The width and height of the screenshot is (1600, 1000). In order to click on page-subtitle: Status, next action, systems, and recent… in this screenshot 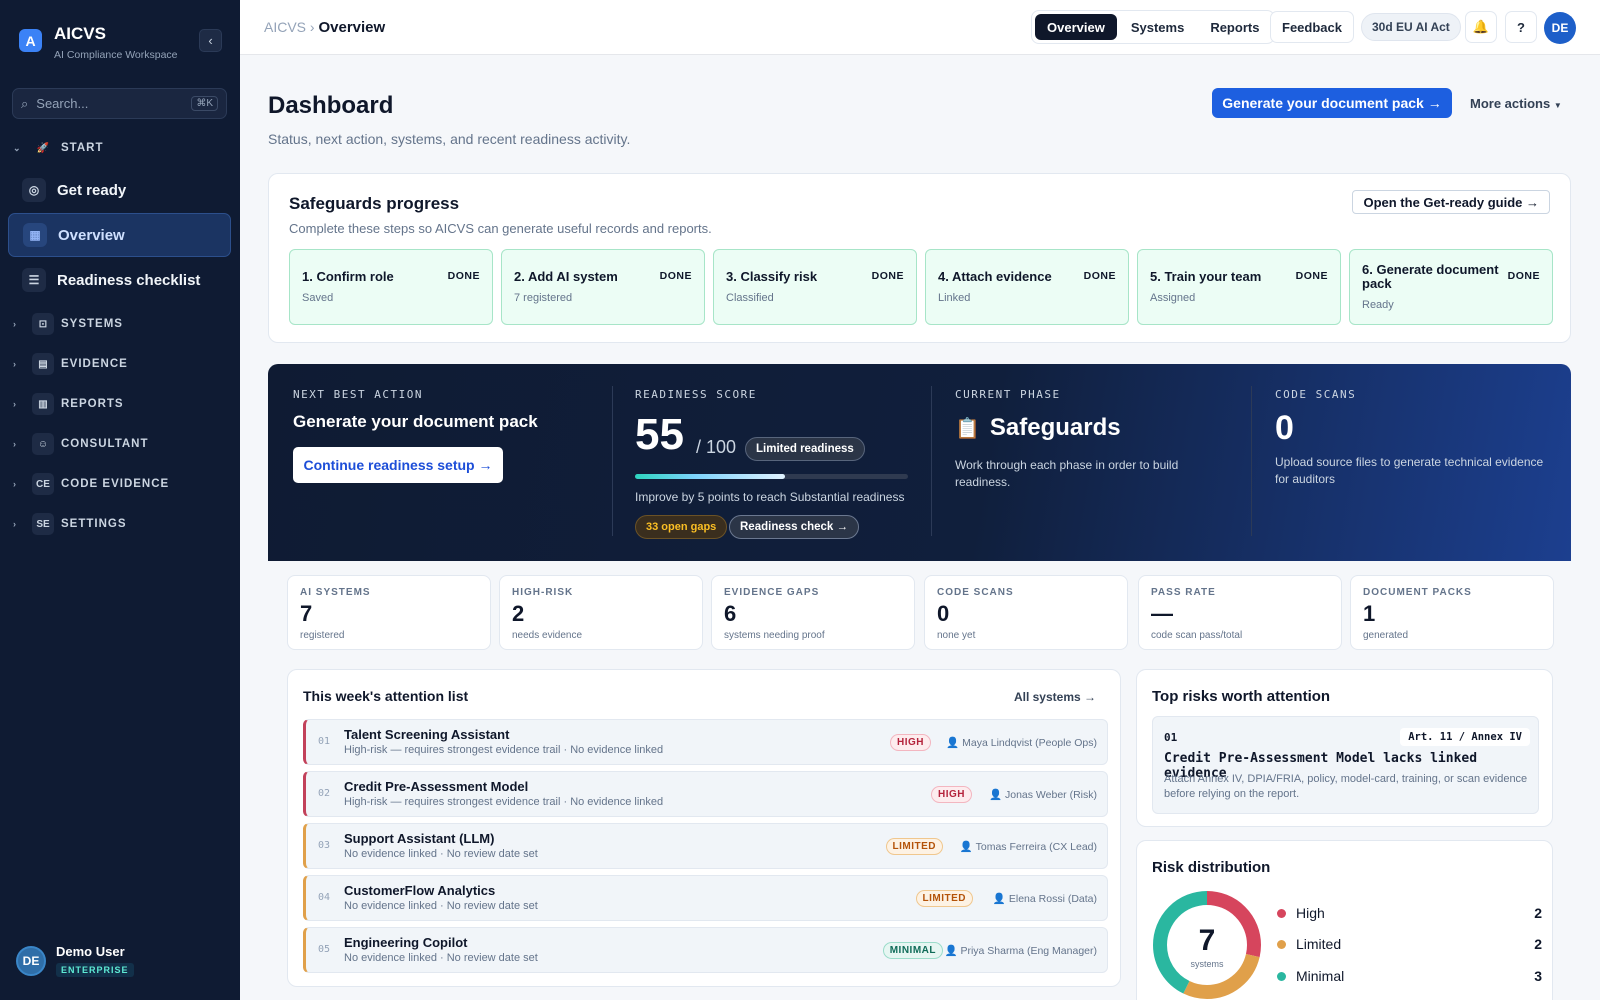, I will do `click(449, 139)`.